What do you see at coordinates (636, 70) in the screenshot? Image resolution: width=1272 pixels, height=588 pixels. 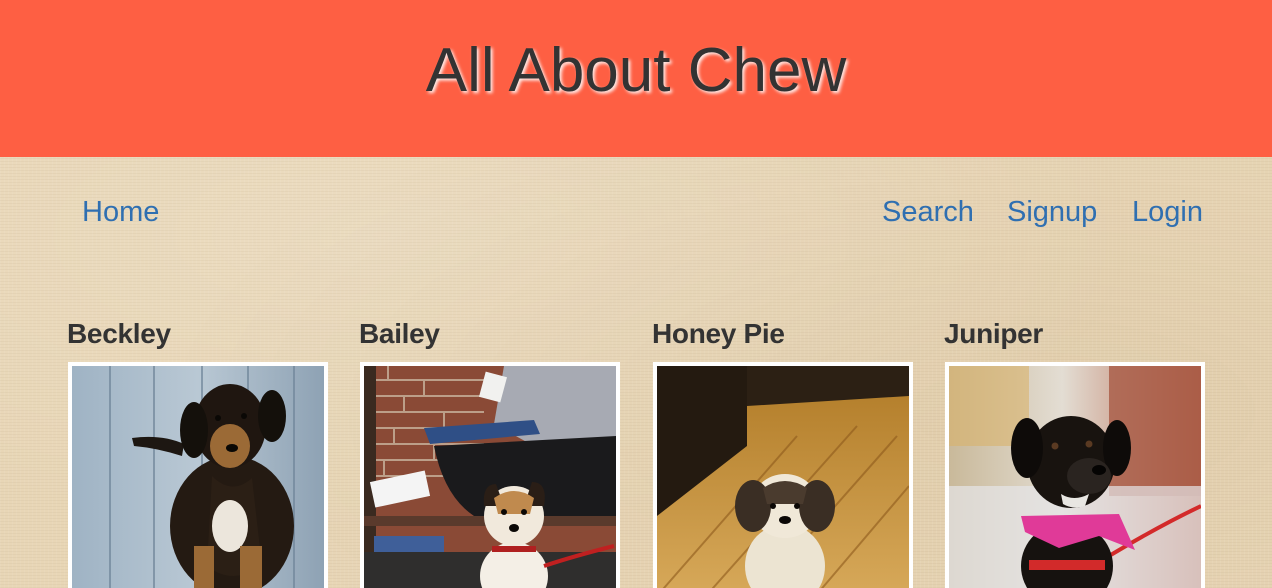 I see `site-title: All About Chew` at bounding box center [636, 70].